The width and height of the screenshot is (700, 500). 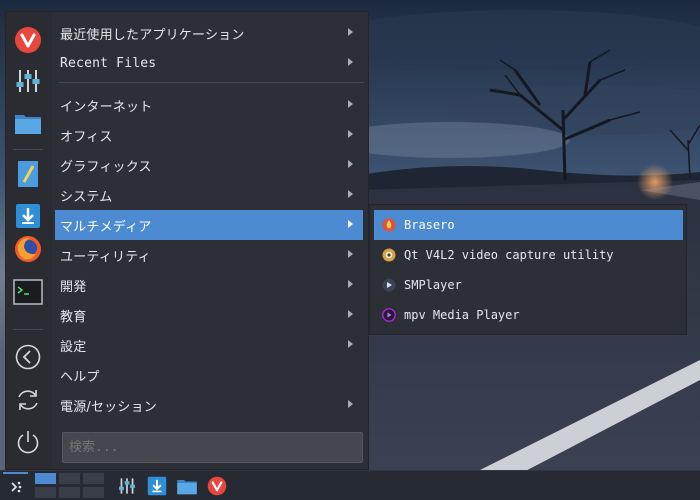 What do you see at coordinates (28, 357) in the screenshot?
I see `back-icon` at bounding box center [28, 357].